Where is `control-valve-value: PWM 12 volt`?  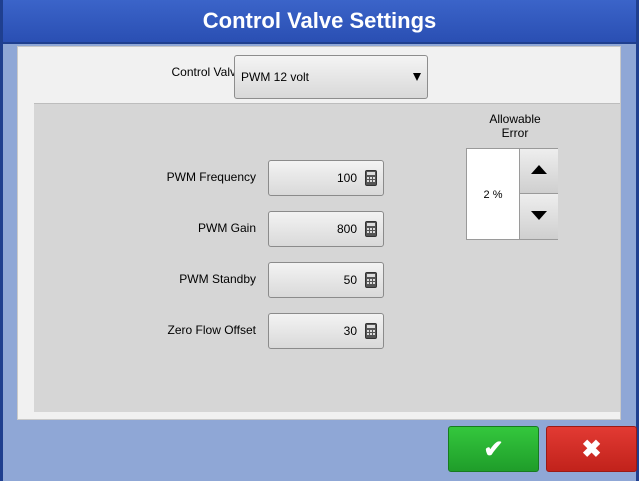
control-valve-value: PWM 12 volt is located at coordinates (275, 77).